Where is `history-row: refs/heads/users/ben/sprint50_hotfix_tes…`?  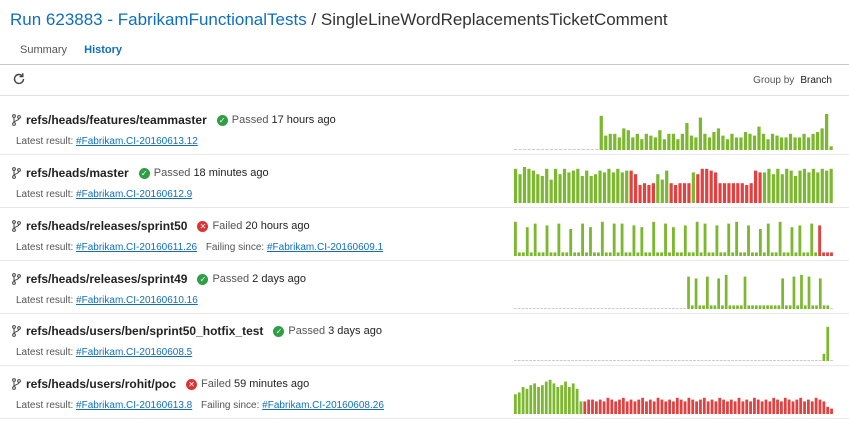 history-row: refs/heads/users/ben/sprint50_hotfix_tes… is located at coordinates (424, 340).